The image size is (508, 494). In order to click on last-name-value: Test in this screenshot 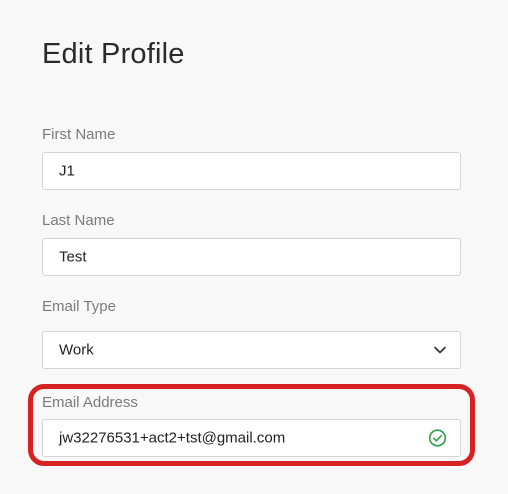, I will do `click(73, 257)`.